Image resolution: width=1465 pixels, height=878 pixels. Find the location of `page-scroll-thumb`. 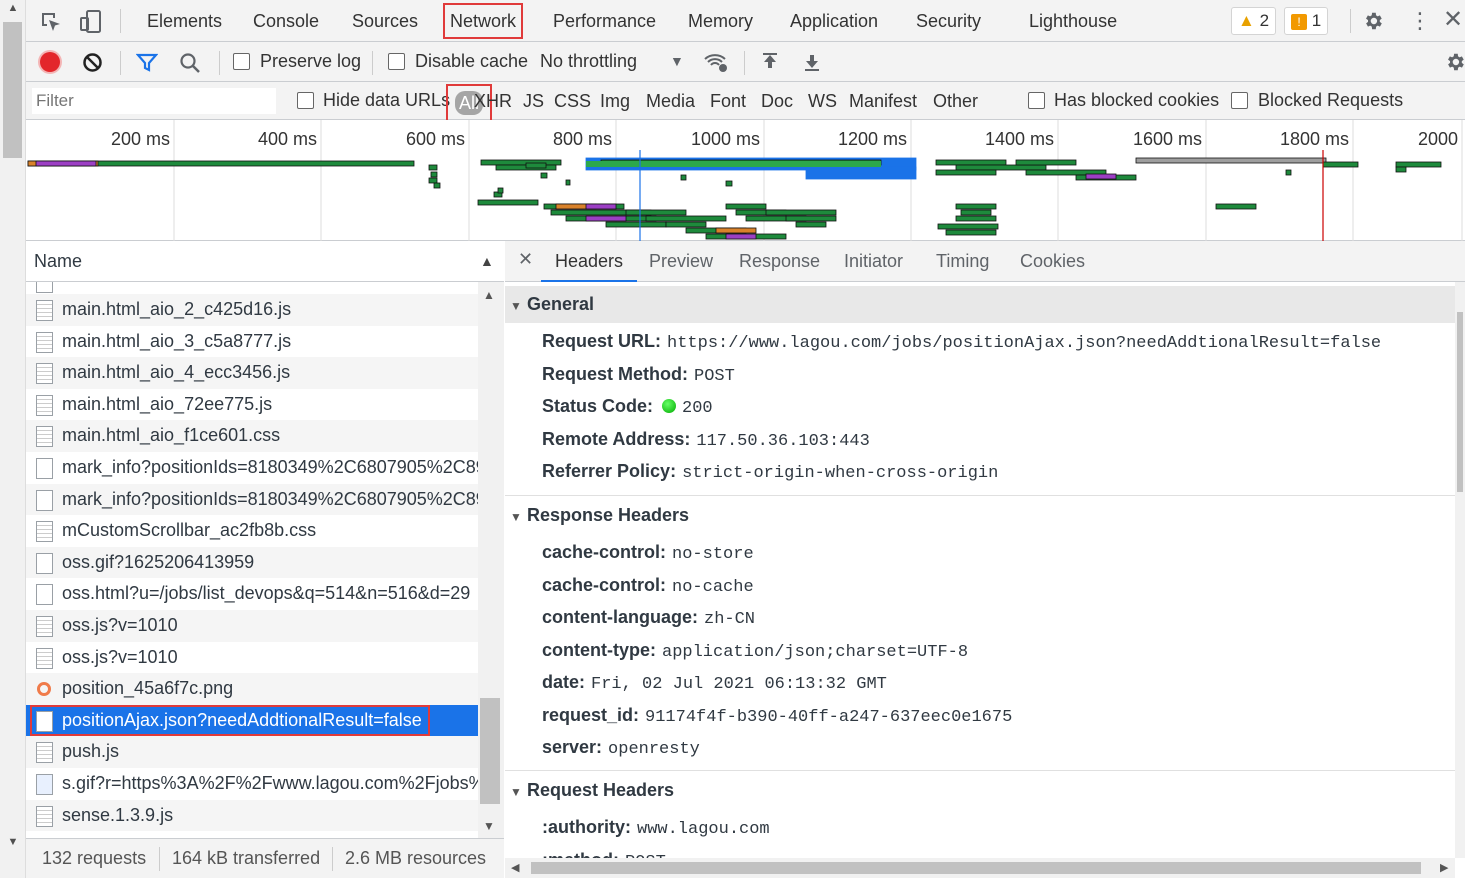

page-scroll-thumb is located at coordinates (12, 90).